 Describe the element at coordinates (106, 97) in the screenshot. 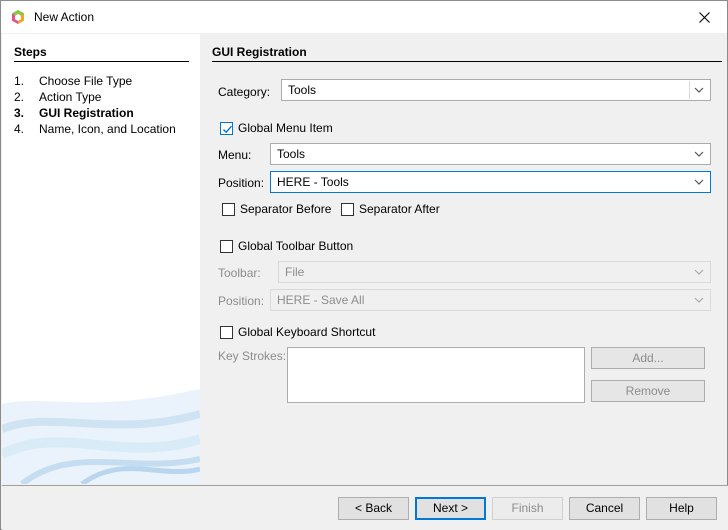

I see `step-item: 2. Action Type` at that location.